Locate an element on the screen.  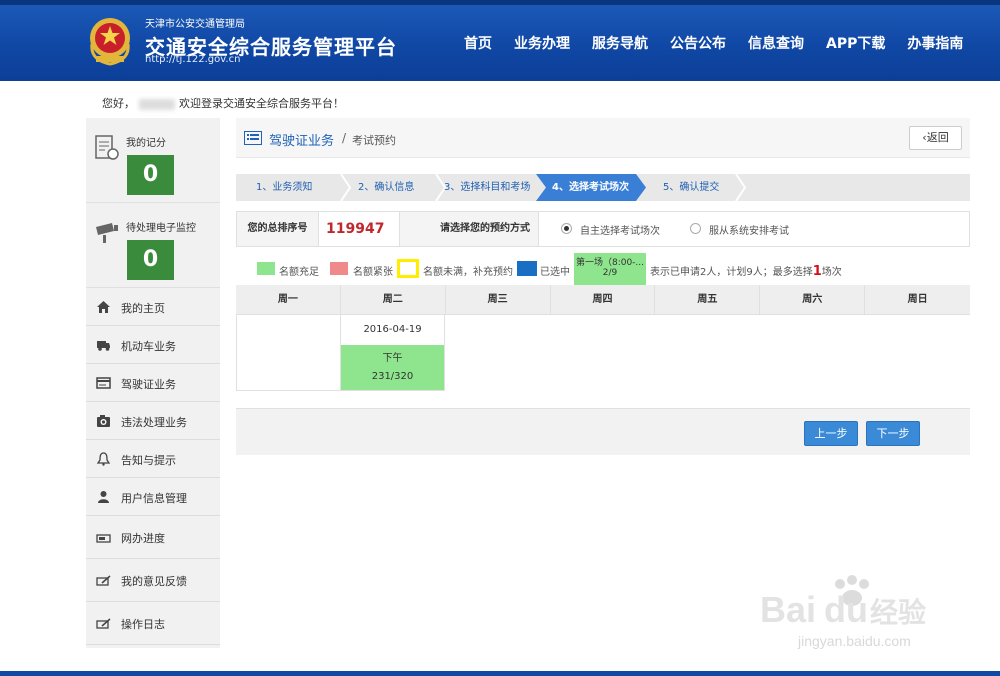
prev-step-button: 上一步 is located at coordinates (831, 433).